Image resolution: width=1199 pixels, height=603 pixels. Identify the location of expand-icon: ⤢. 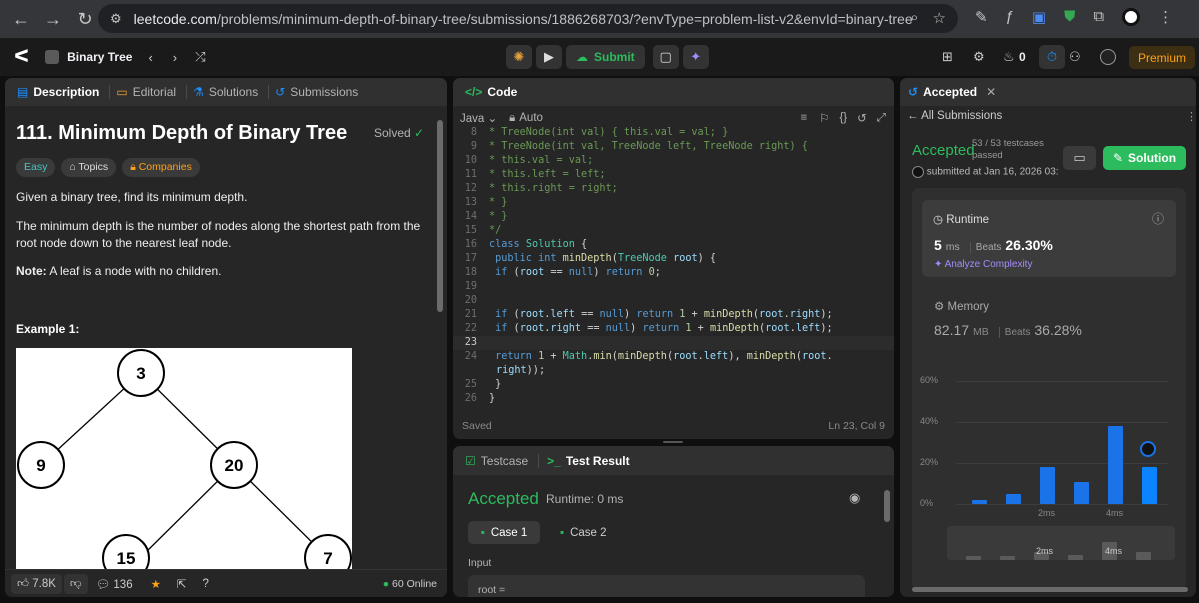
(881, 118).